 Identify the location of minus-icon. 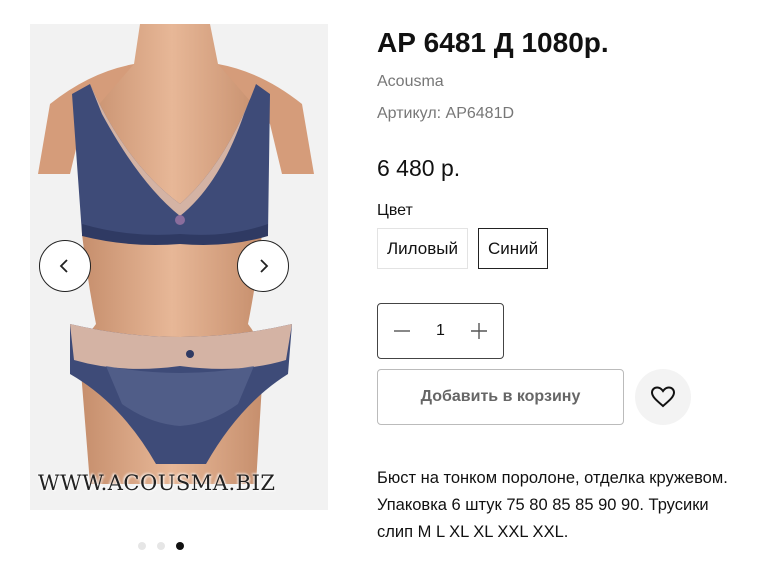
(402, 331).